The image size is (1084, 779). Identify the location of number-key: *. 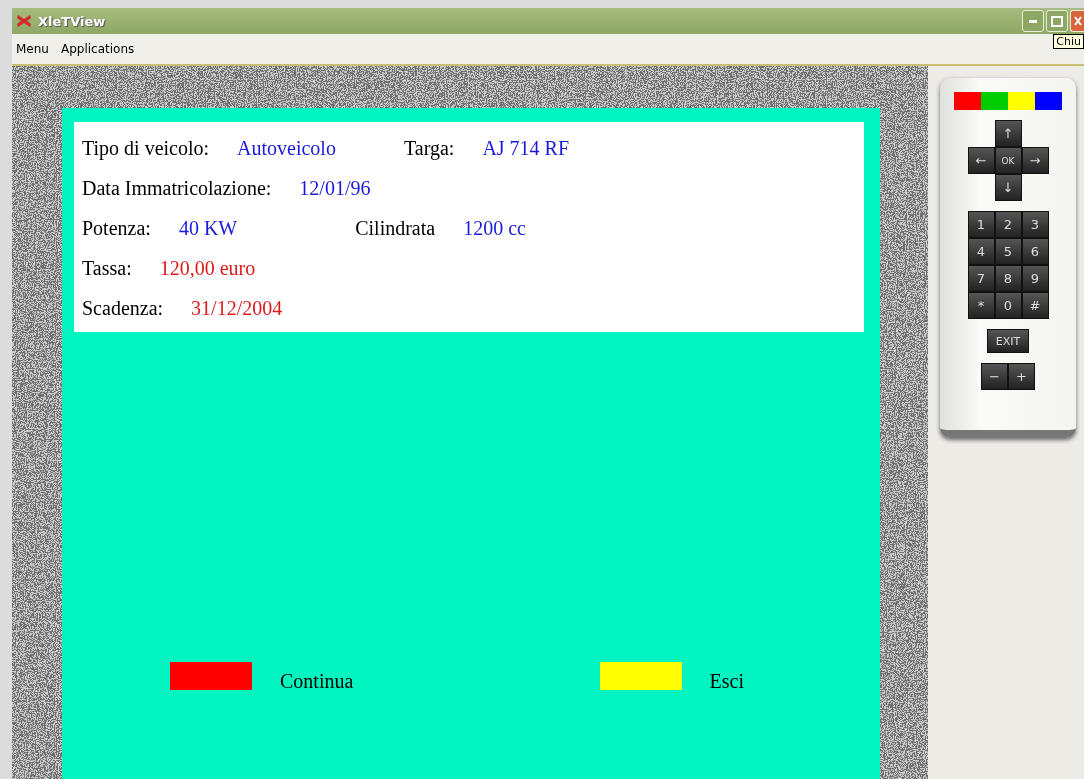
(981, 305).